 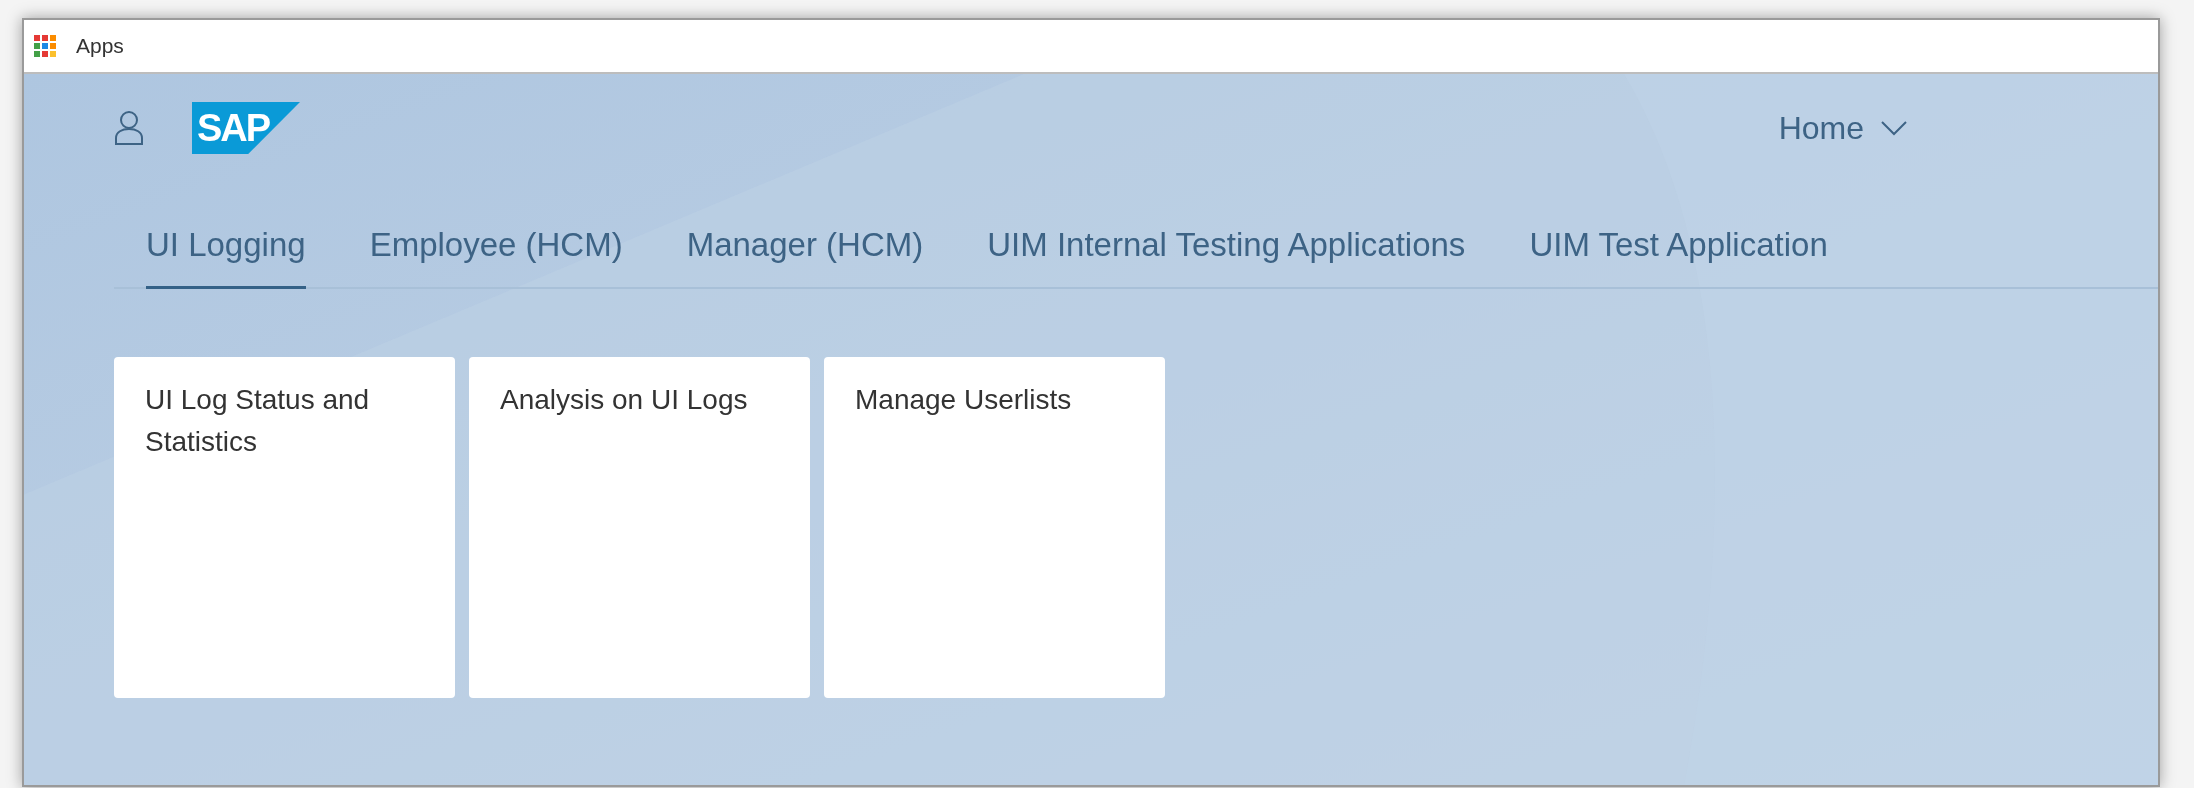 I want to click on tile-title: Manage Userlists, so click(x=964, y=400).